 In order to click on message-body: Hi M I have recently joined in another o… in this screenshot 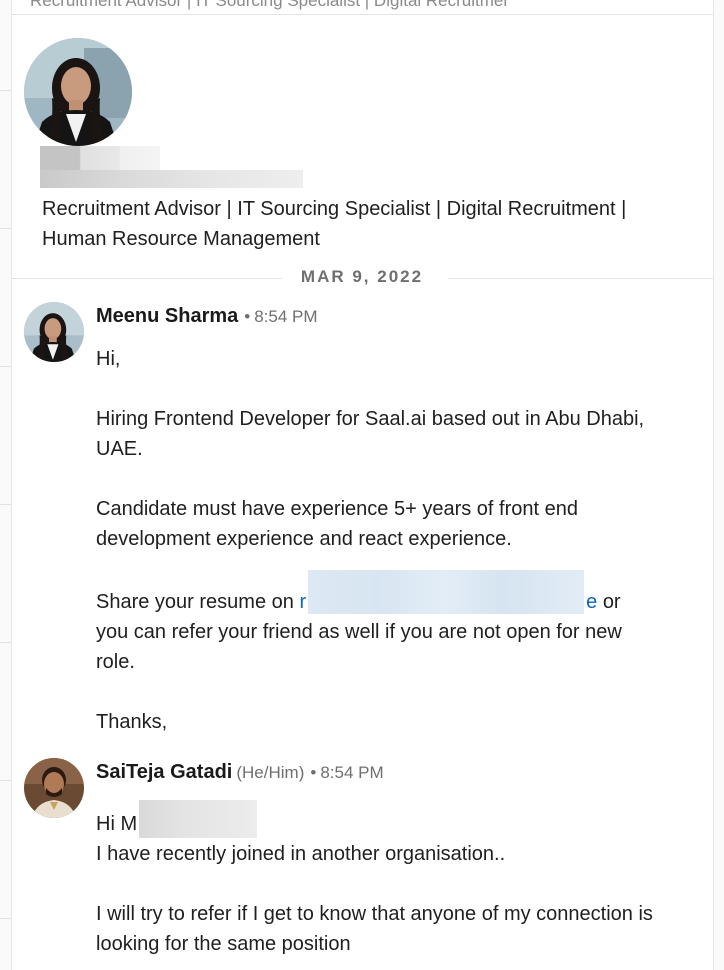, I will do `click(376, 879)`.